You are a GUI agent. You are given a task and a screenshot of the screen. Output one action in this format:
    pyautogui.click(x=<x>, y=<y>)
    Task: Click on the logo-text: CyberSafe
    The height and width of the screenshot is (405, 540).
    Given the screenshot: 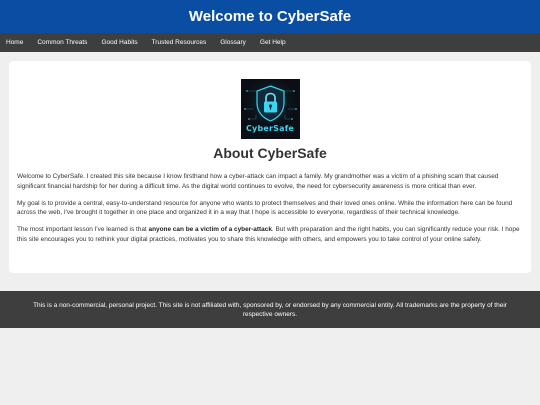 What is the action you would take?
    pyautogui.click(x=270, y=128)
    